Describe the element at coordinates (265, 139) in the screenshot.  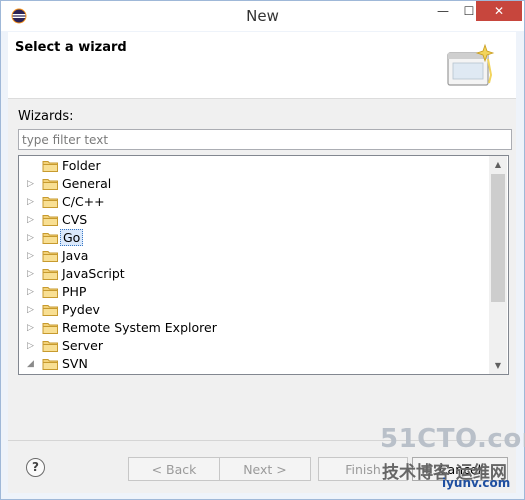
I see `filter-input` at that location.